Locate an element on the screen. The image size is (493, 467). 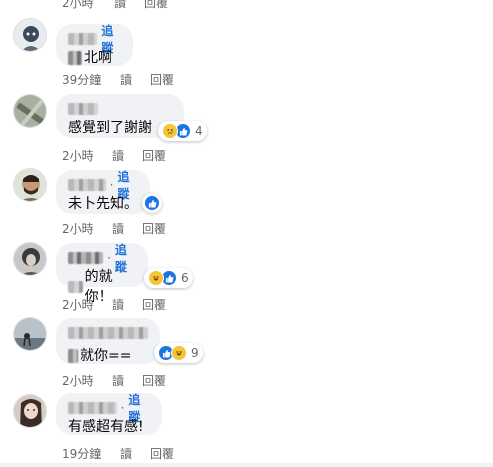
reaction-summary: 9 is located at coordinates (178, 353).